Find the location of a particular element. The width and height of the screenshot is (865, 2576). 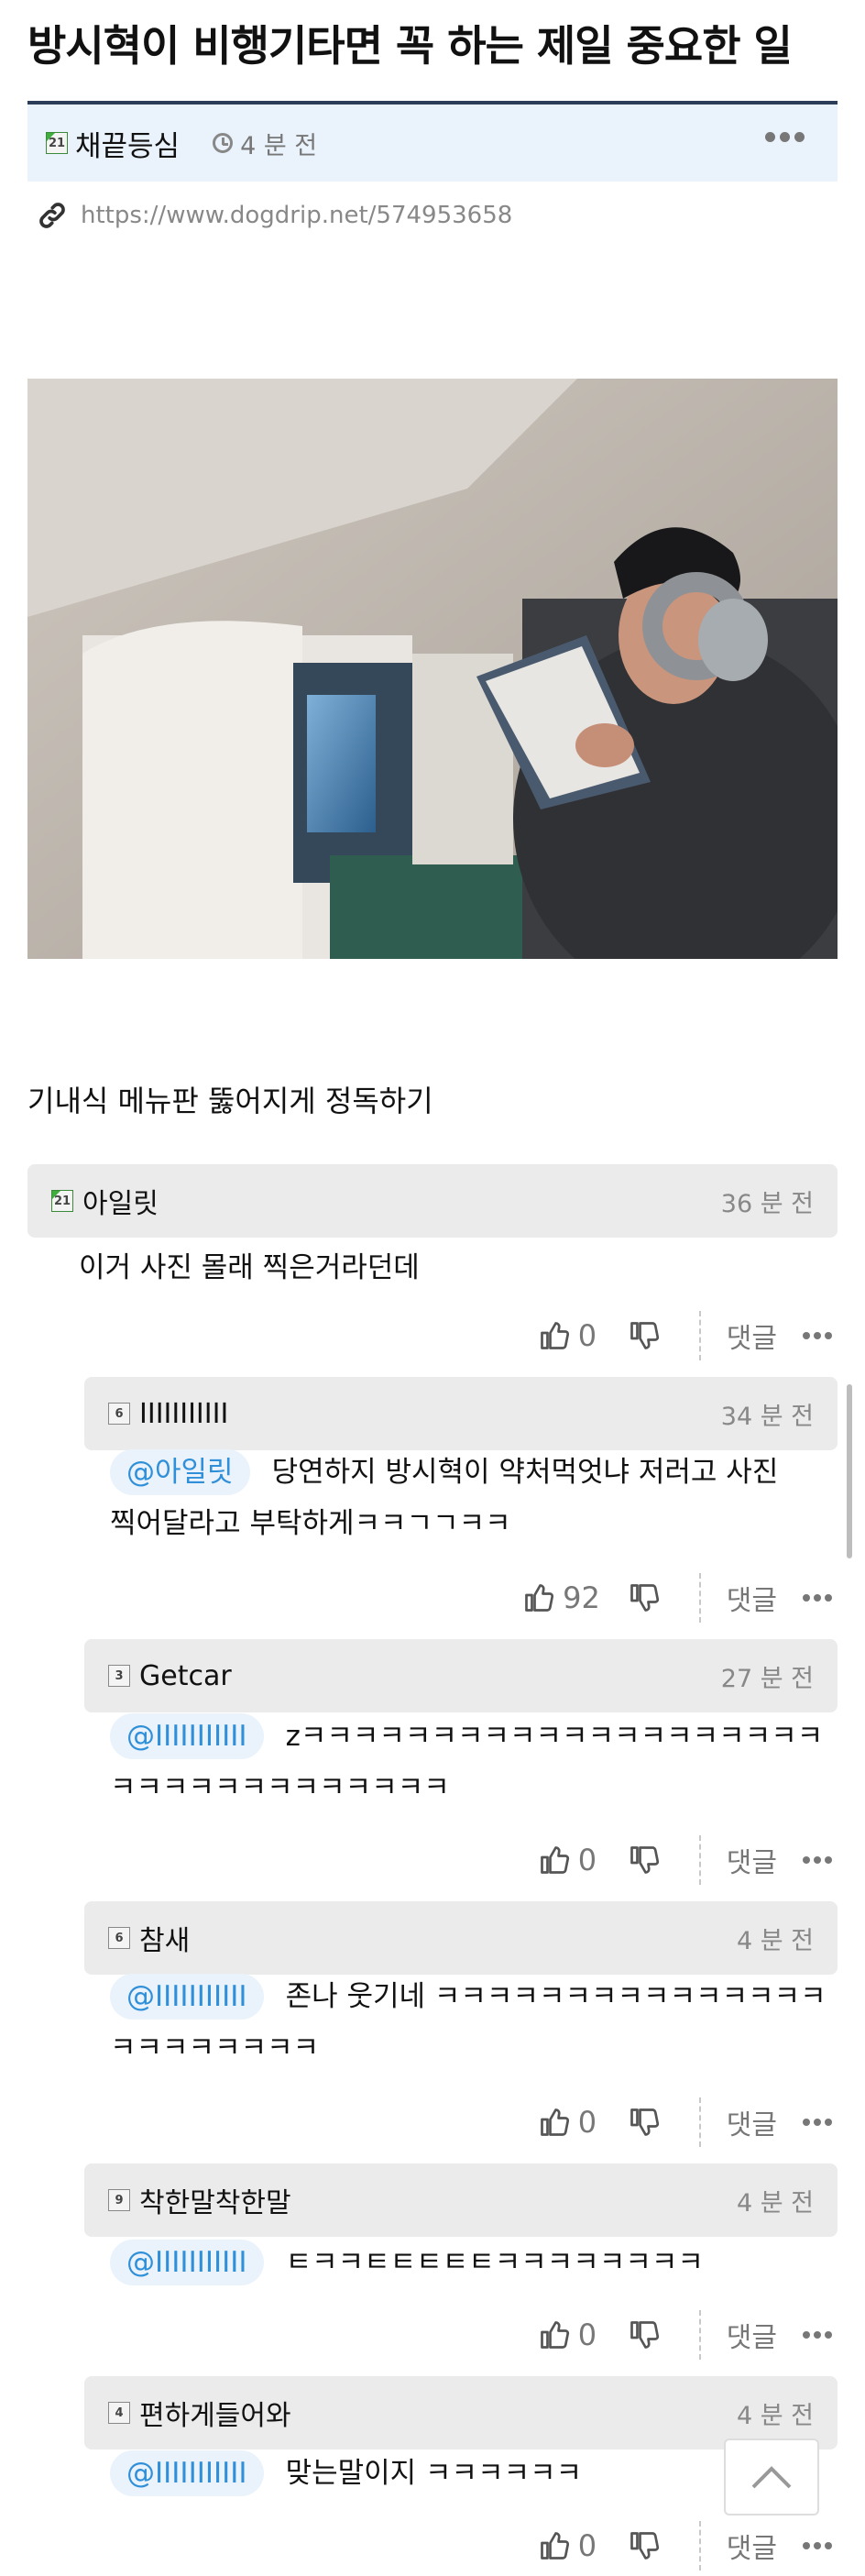

comment-text-line: ㅌㅋㅋㅌㅌㅌㅌㅌㅋㅋㅋㅋㅋㅋㅋㅋ is located at coordinates (494, 2262).